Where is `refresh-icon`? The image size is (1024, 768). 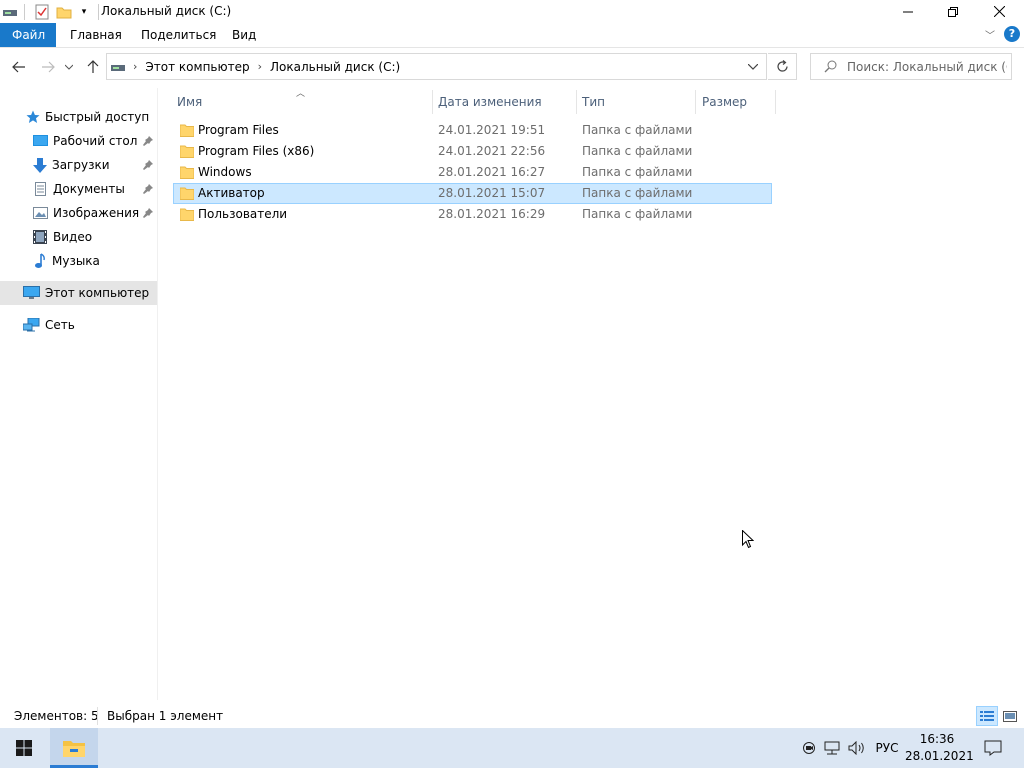
refresh-icon is located at coordinates (782, 66).